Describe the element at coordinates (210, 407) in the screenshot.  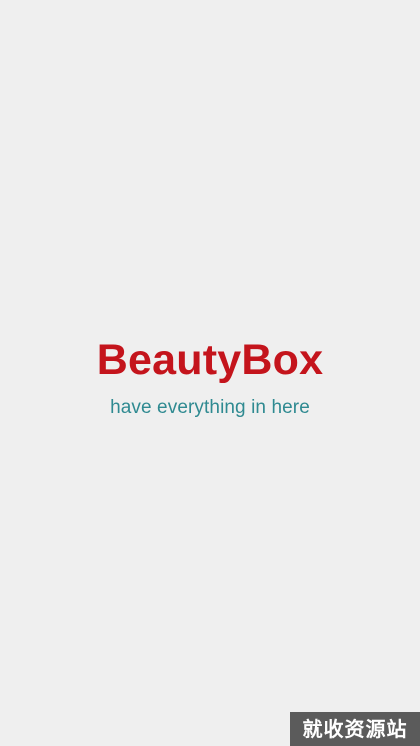
I see `app-tagline: have everything in here` at that location.